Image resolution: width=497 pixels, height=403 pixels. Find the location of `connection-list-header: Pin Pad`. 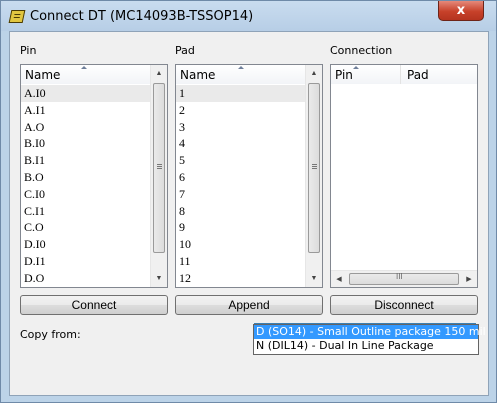

connection-list-header: Pin Pad is located at coordinates (404, 74).